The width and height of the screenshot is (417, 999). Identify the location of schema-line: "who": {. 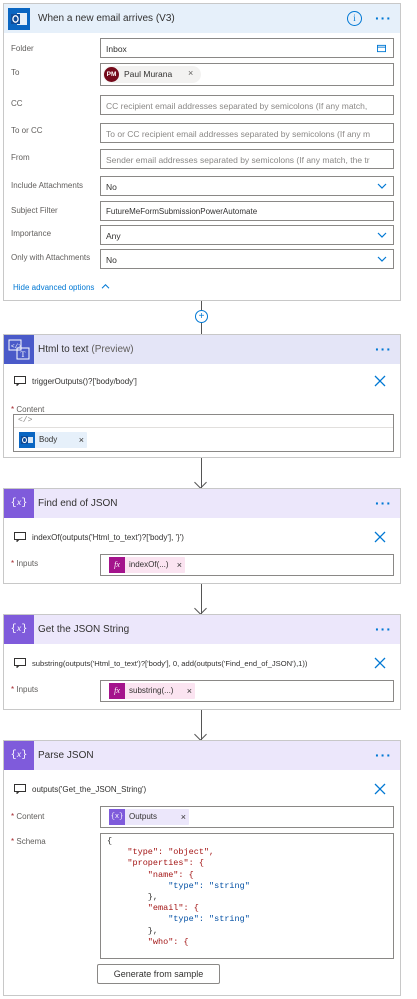
(148, 941).